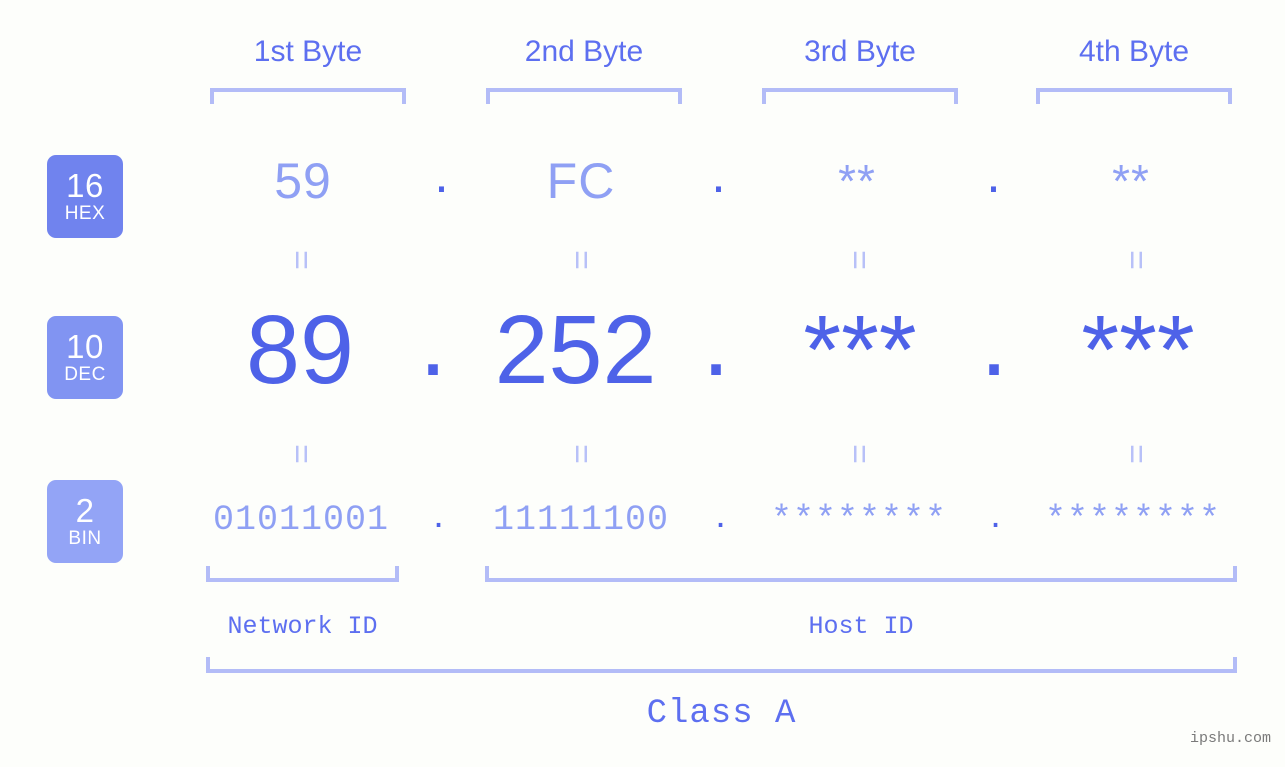 The image size is (1285, 767). What do you see at coordinates (721, 714) in the screenshot?
I see `class-label: Class A` at bounding box center [721, 714].